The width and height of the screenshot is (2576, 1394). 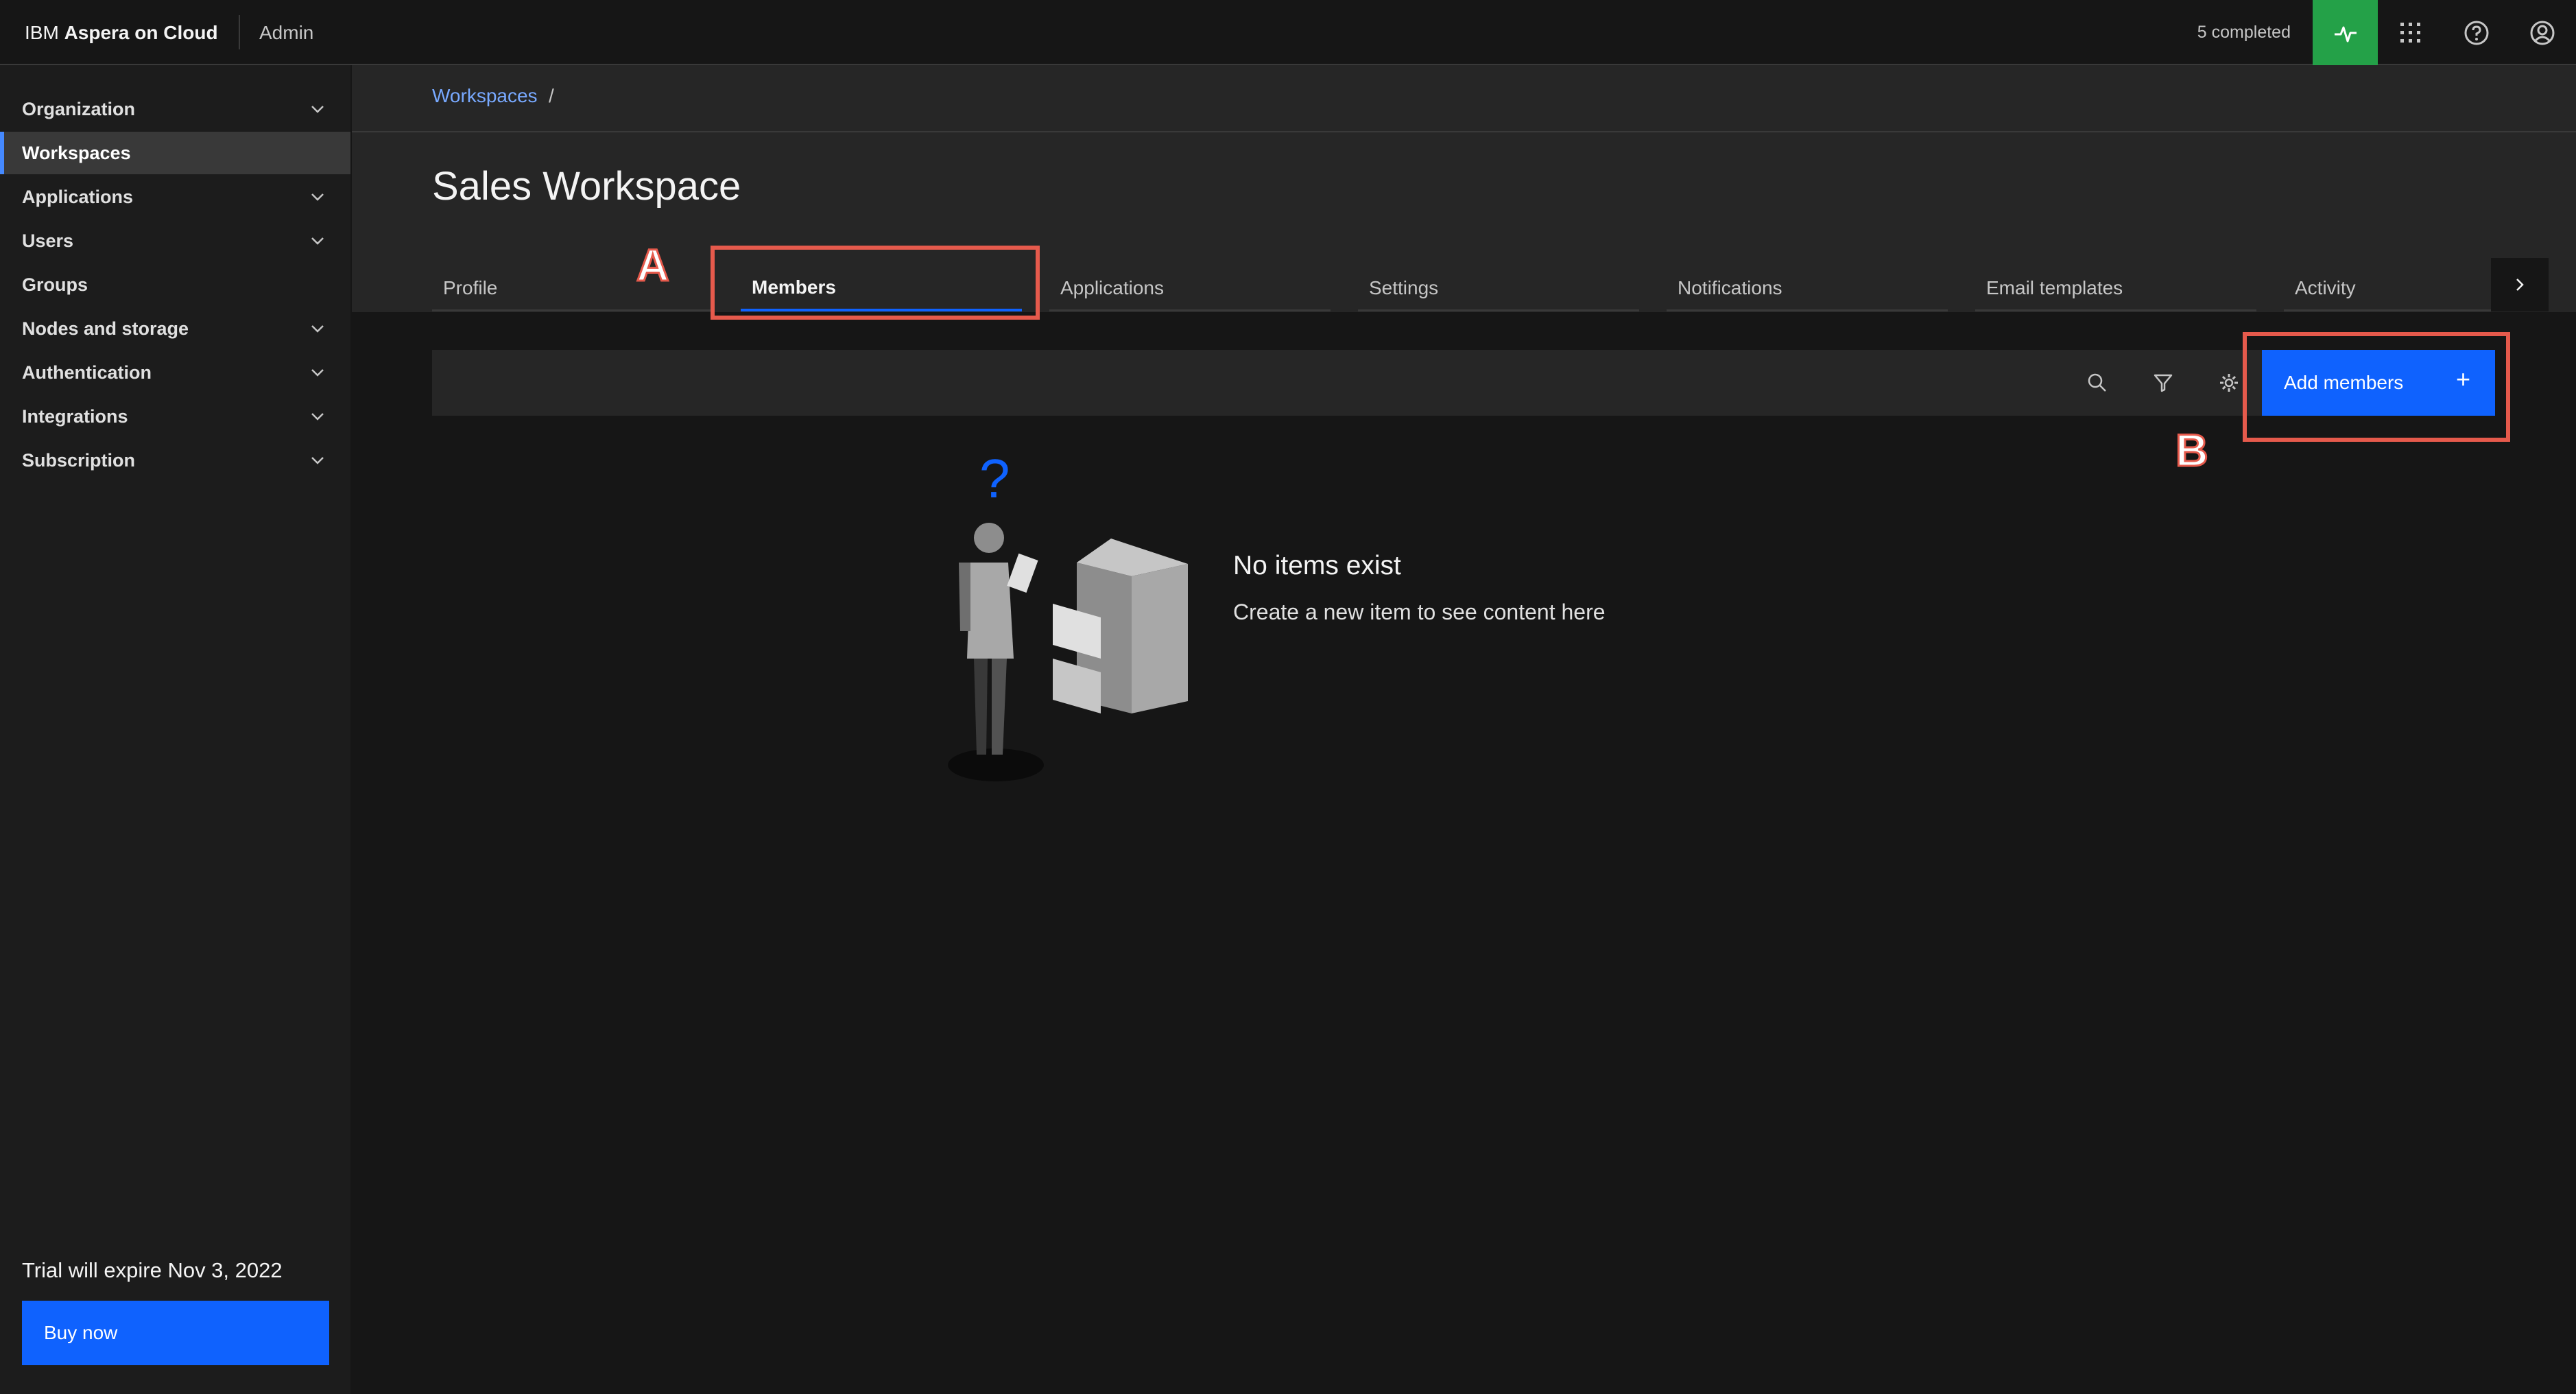 What do you see at coordinates (175, 416) in the screenshot?
I see `sidebar-item-integrations: Integrations` at bounding box center [175, 416].